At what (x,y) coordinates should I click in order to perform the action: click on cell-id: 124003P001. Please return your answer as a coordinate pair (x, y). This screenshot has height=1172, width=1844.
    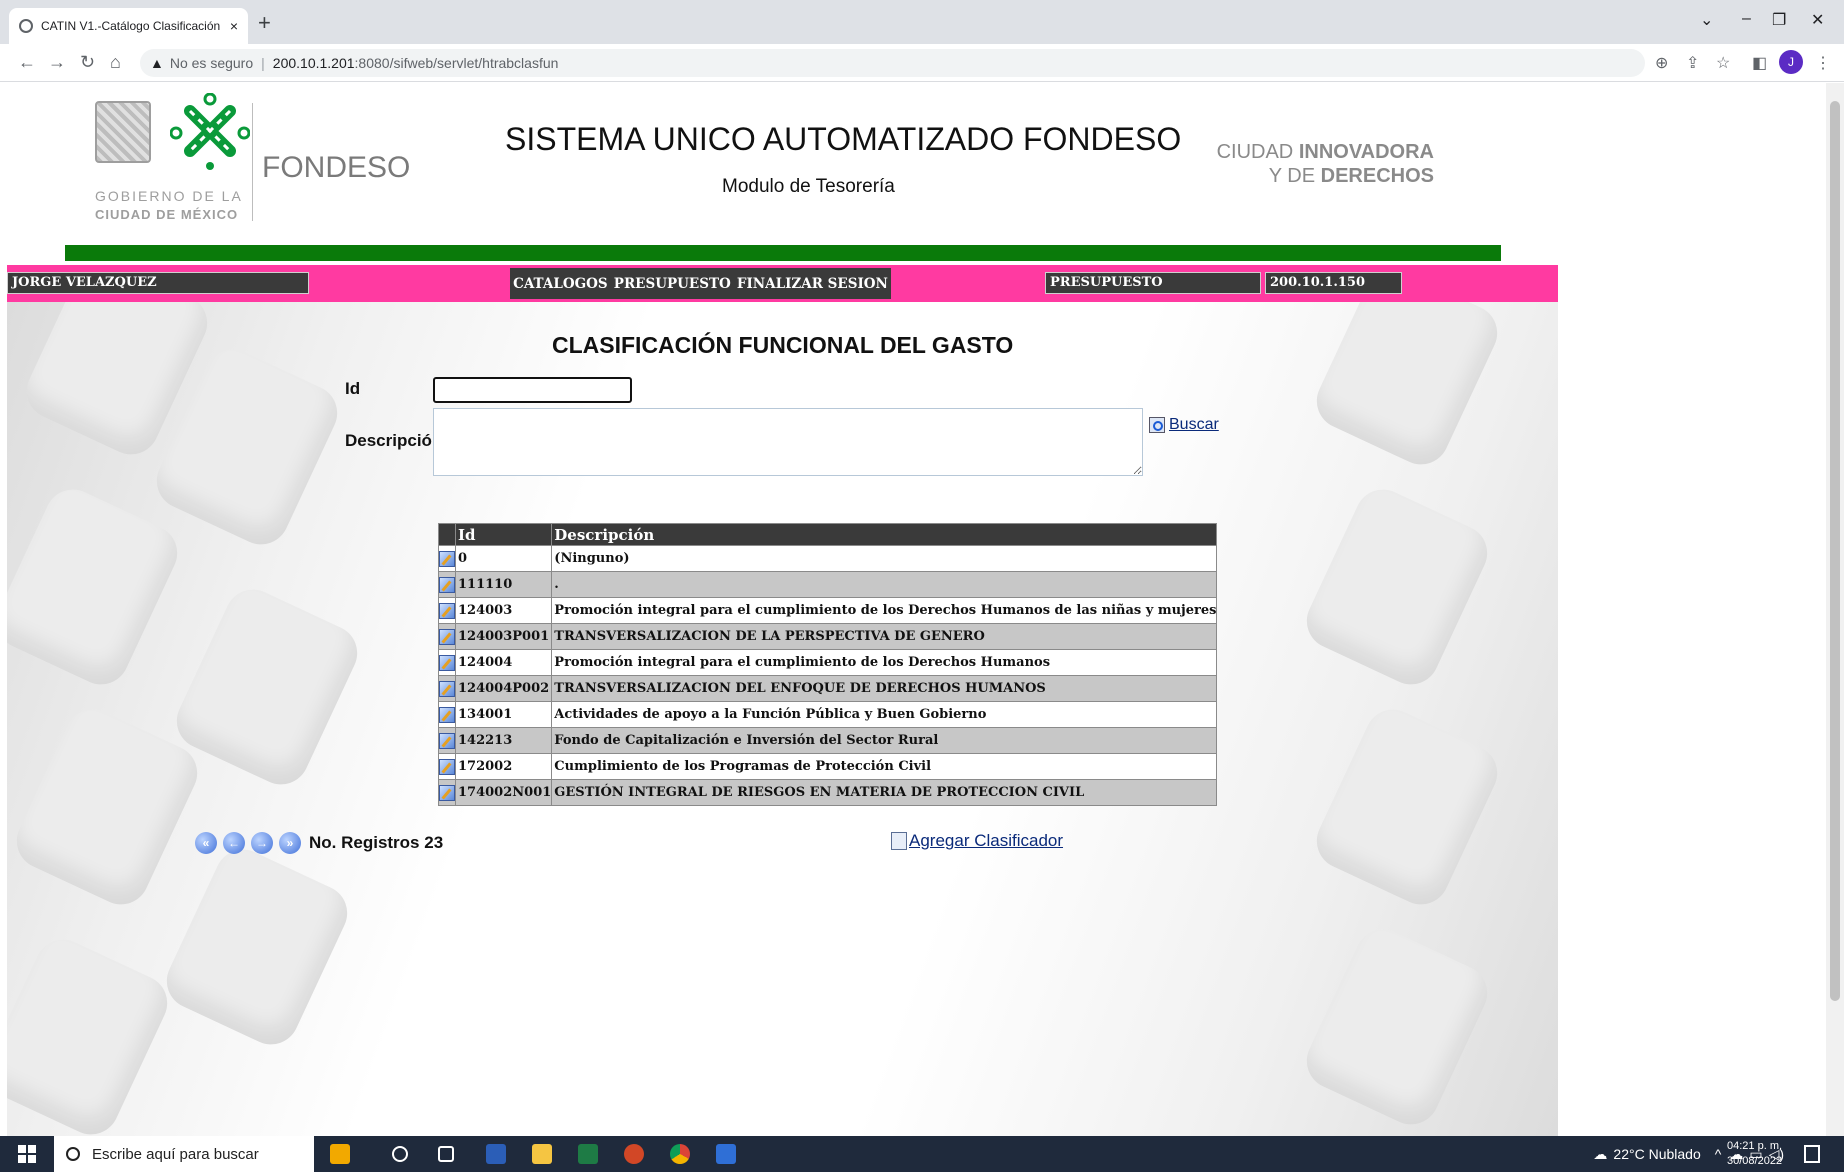
    Looking at the image, I should click on (503, 636).